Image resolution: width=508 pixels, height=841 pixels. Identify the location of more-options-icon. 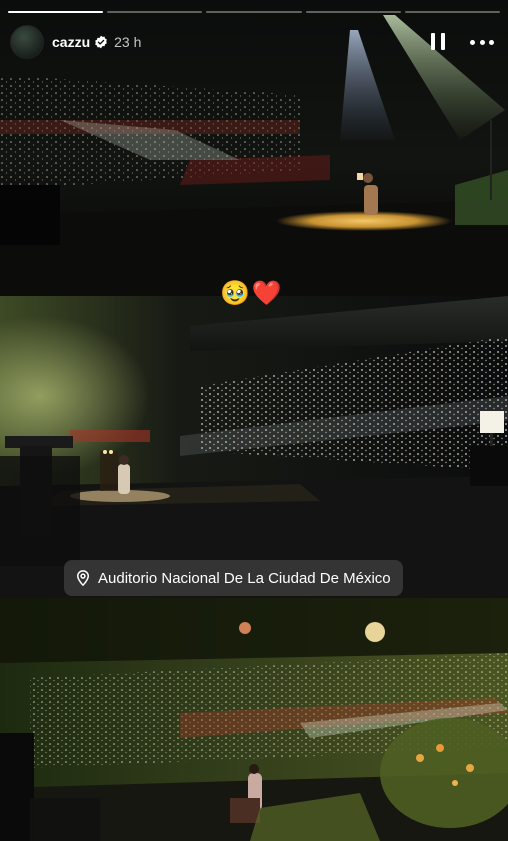
(482, 42).